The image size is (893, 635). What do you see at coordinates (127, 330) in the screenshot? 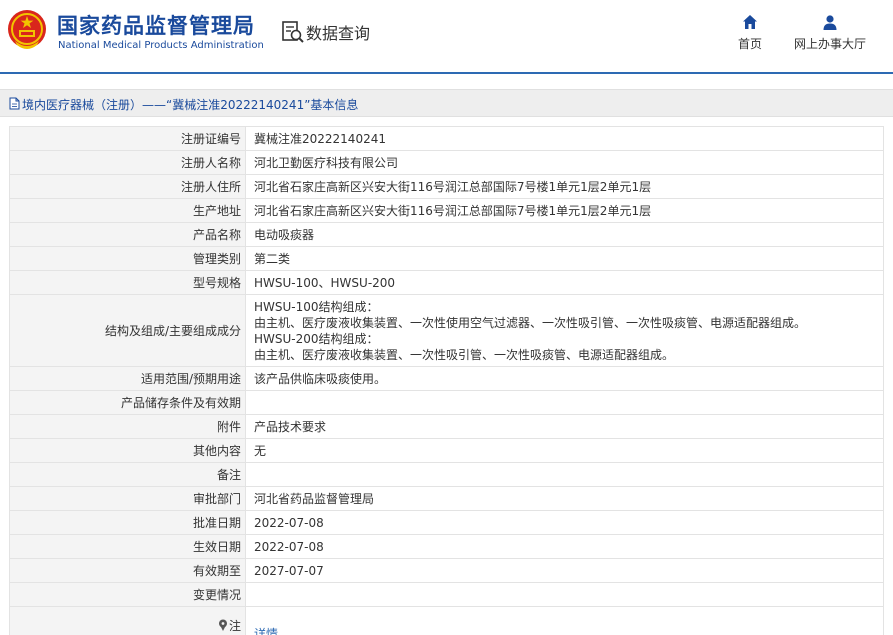
I see `field-label: 结构及组成/主要组成成分` at bounding box center [127, 330].